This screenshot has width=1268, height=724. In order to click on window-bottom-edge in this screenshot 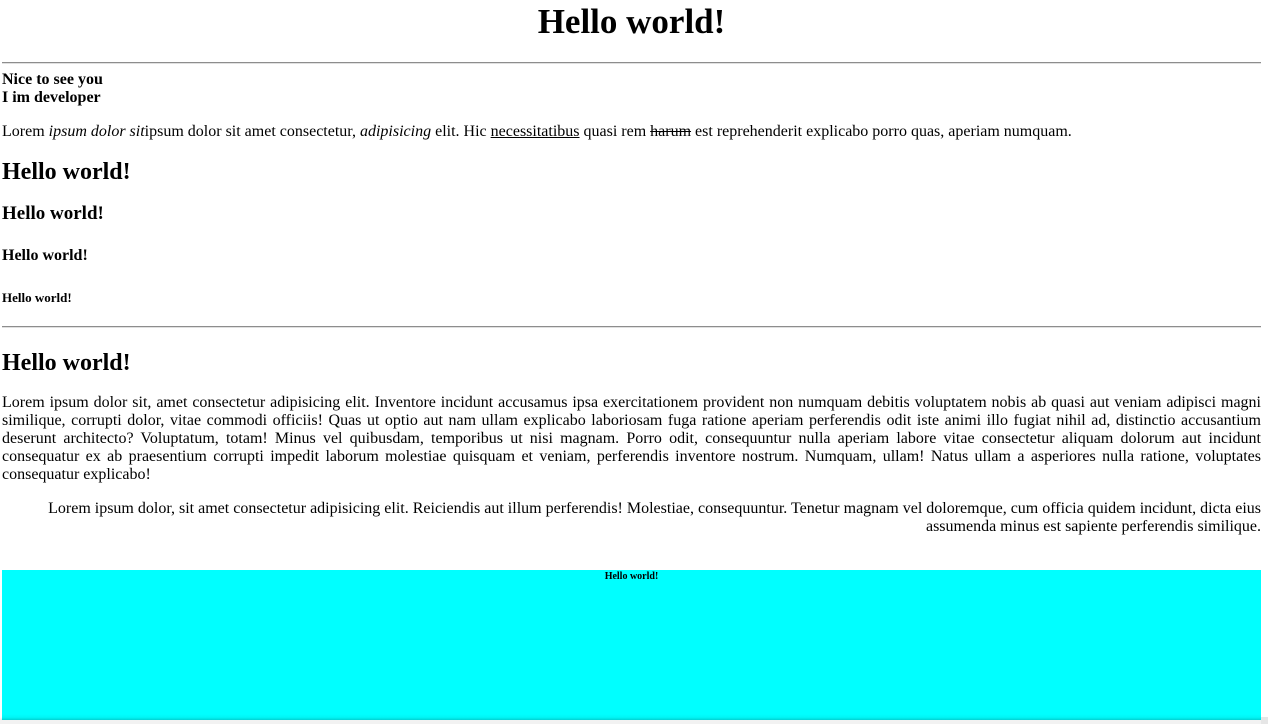, I will do `click(634, 722)`.